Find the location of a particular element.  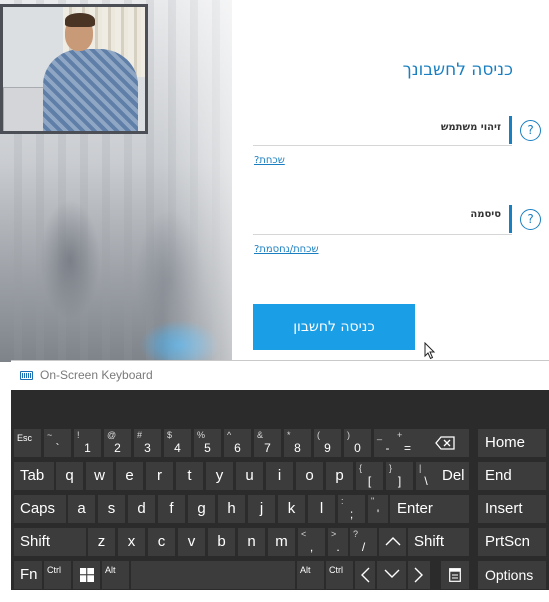

key-shift-right: Shift is located at coordinates (438, 542).